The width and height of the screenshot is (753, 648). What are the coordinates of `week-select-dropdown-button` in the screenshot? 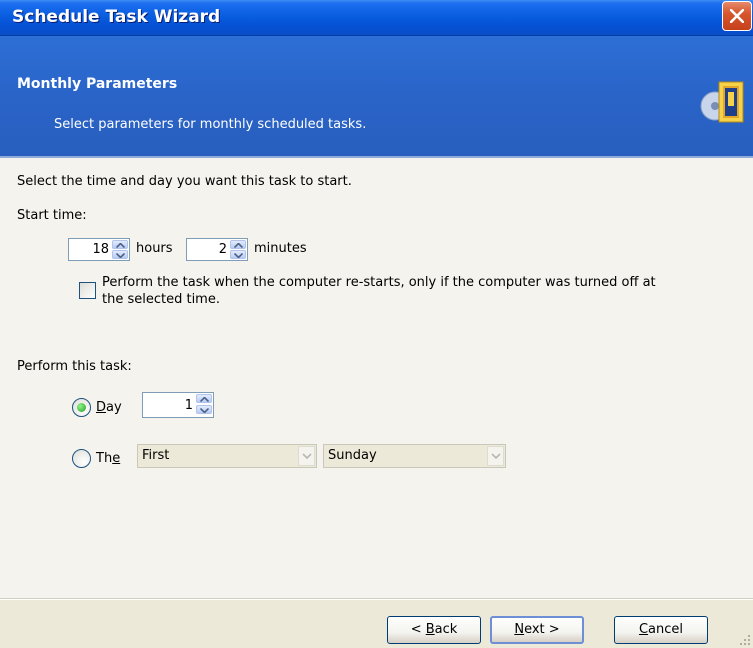 It's located at (306, 456).